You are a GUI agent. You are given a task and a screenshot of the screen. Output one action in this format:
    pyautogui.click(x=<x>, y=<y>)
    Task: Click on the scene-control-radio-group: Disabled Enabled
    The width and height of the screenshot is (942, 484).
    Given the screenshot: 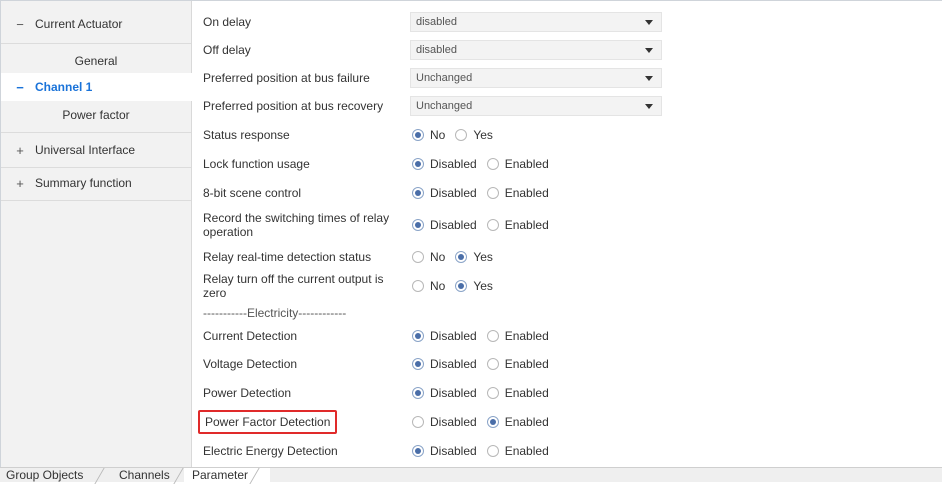 What is the action you would take?
    pyautogui.click(x=485, y=193)
    